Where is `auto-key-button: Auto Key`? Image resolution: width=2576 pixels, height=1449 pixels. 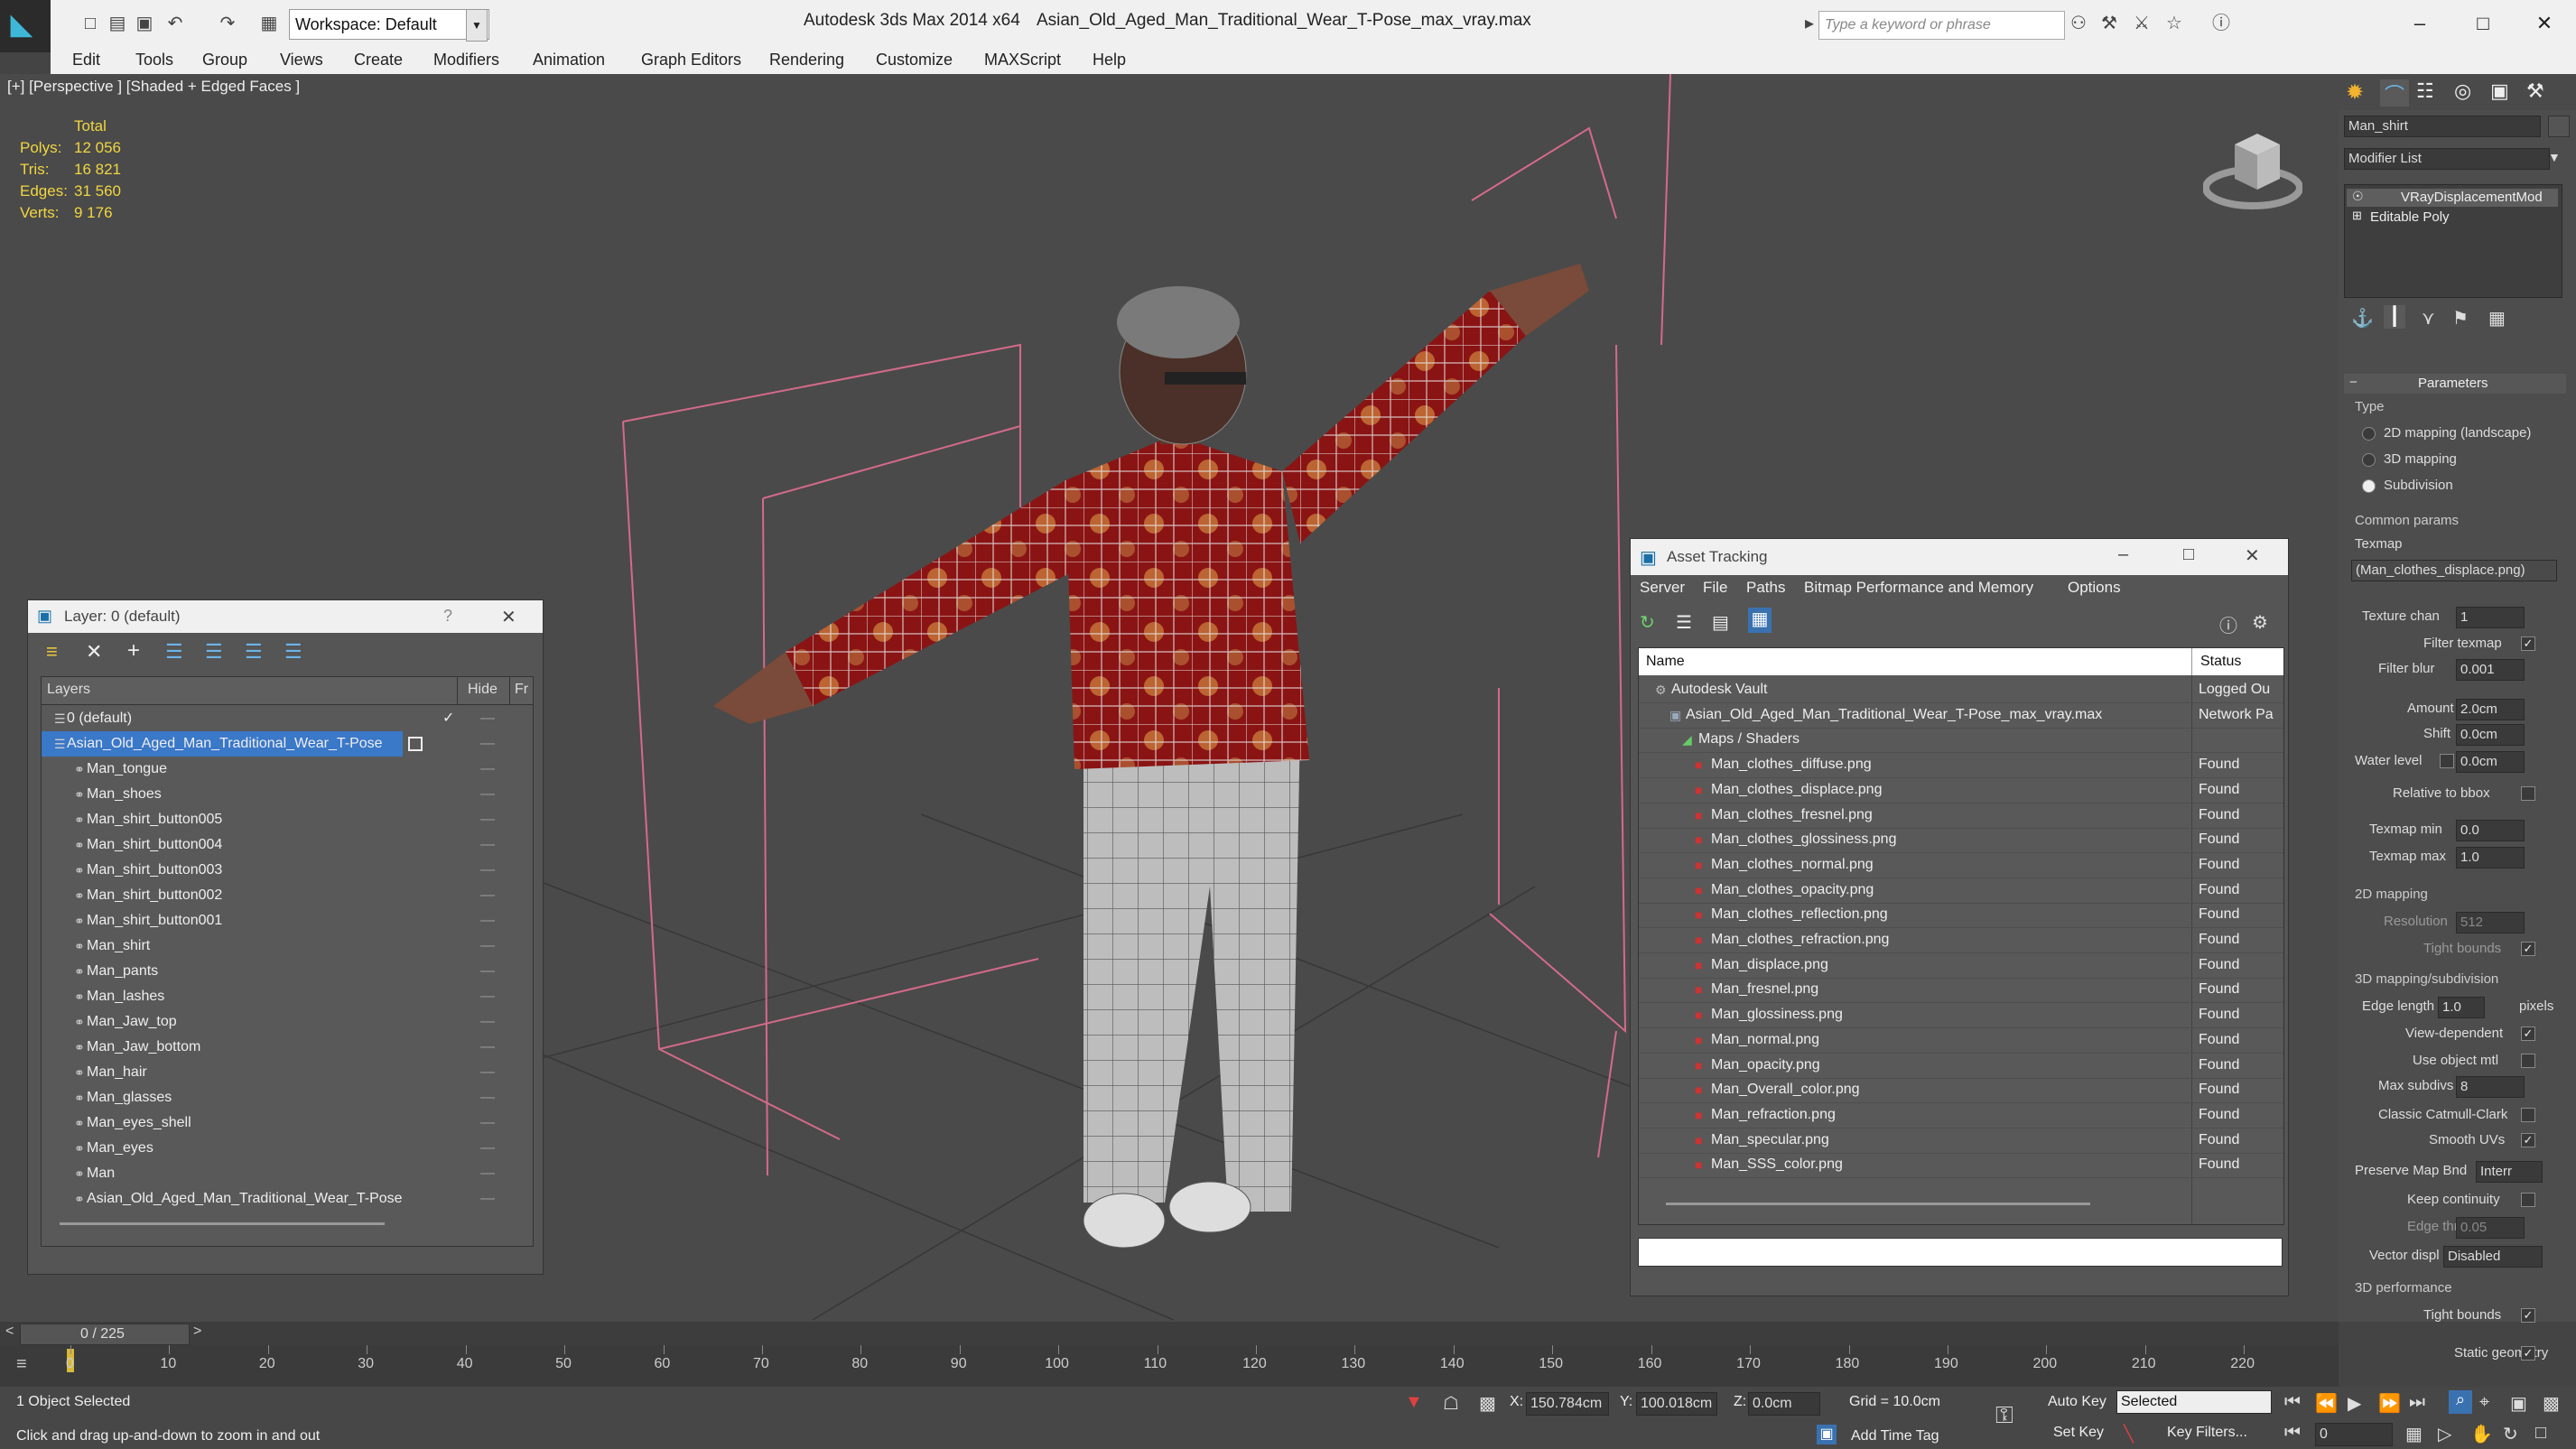 auto-key-button: Auto Key is located at coordinates (2077, 1402).